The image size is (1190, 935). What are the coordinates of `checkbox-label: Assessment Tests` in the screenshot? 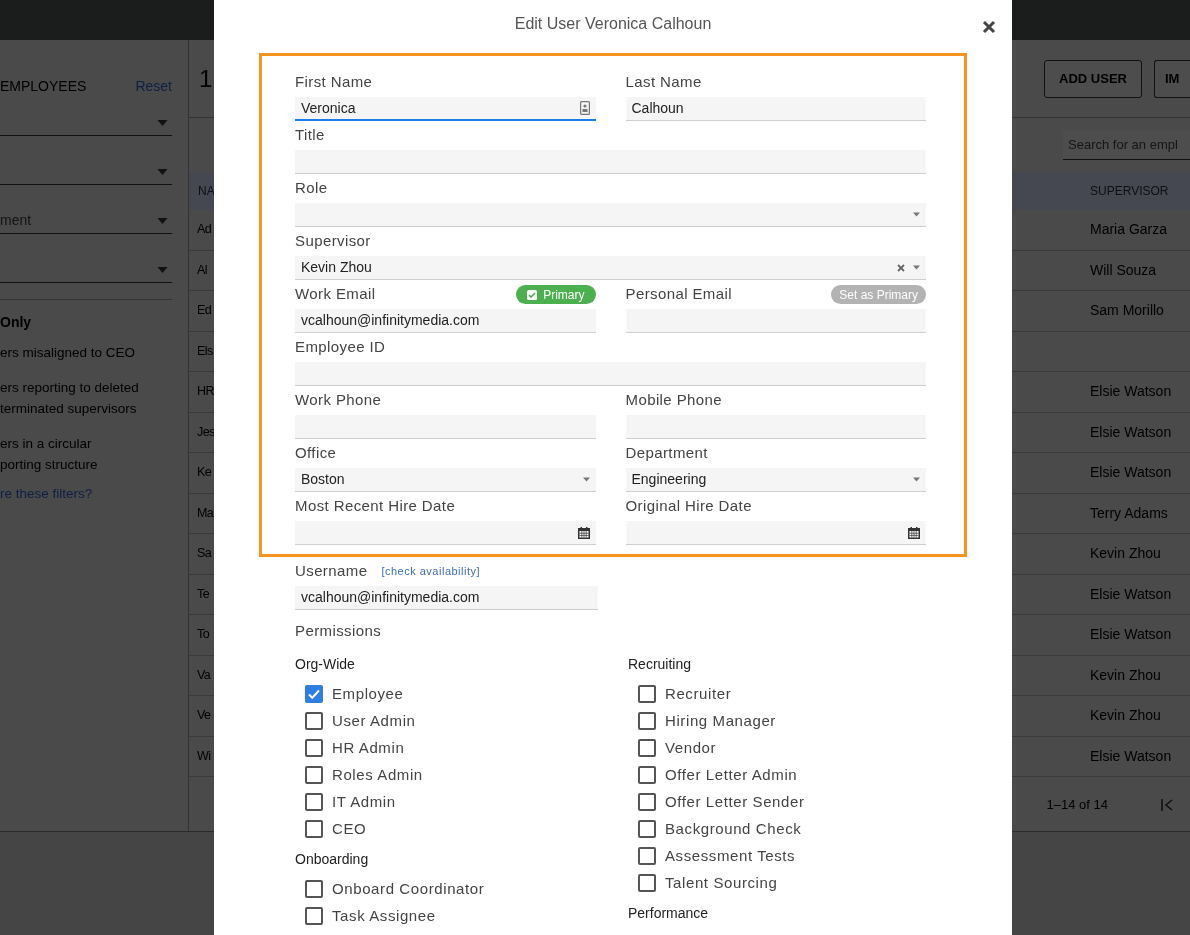 It's located at (730, 855).